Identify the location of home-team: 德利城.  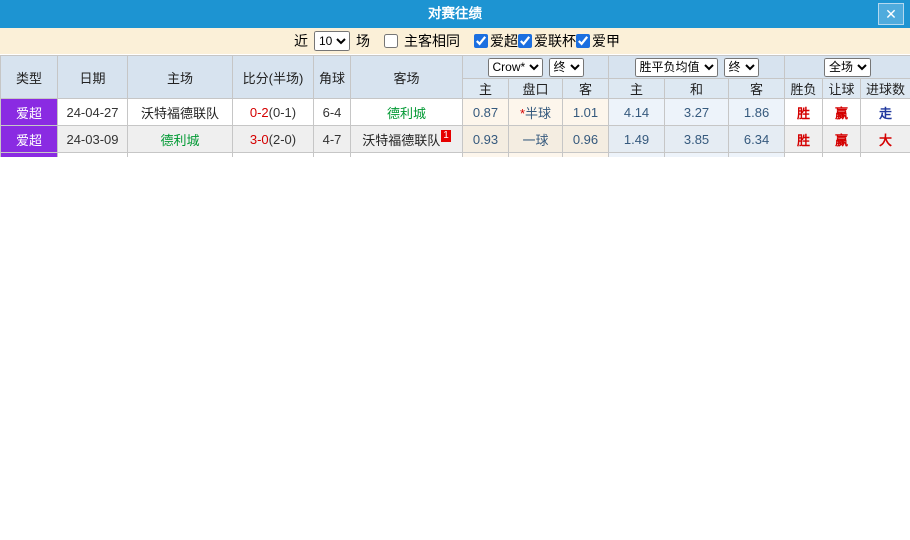
(180, 139).